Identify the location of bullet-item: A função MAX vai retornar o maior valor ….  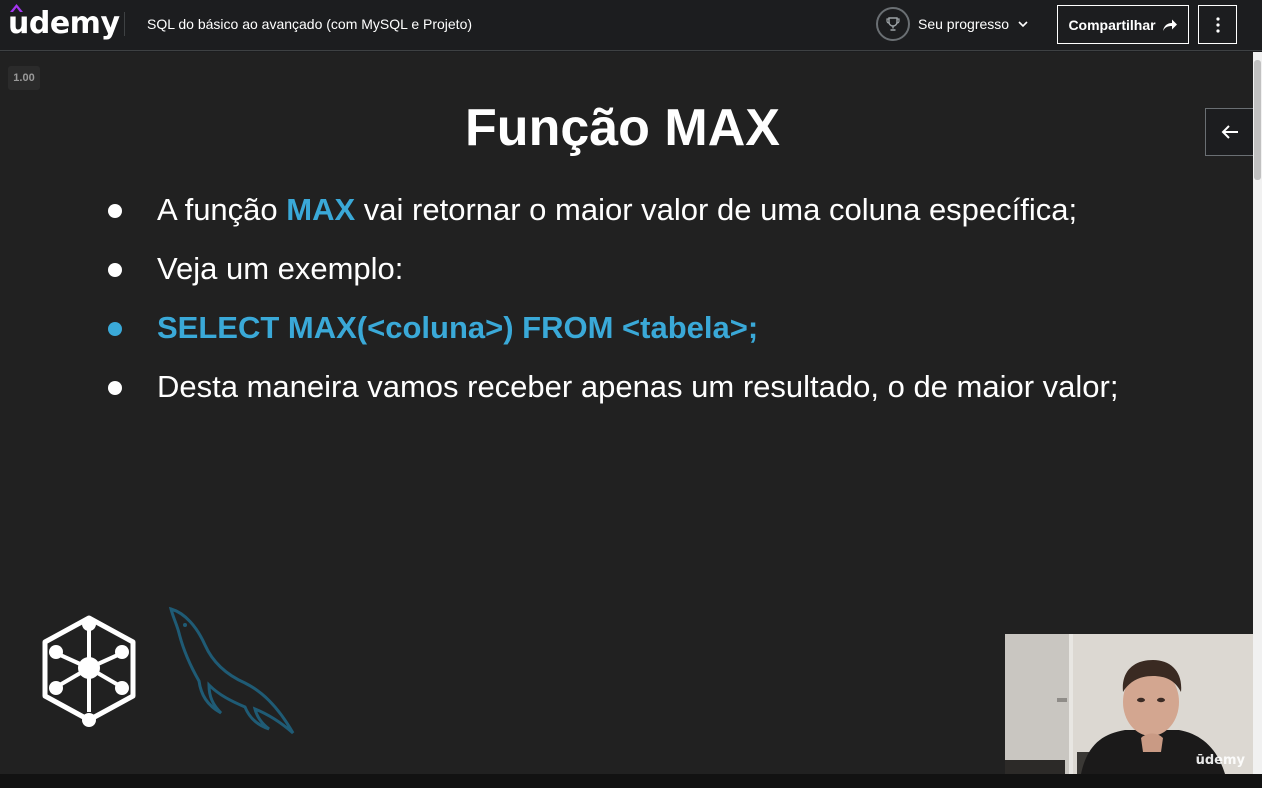
(613, 217).